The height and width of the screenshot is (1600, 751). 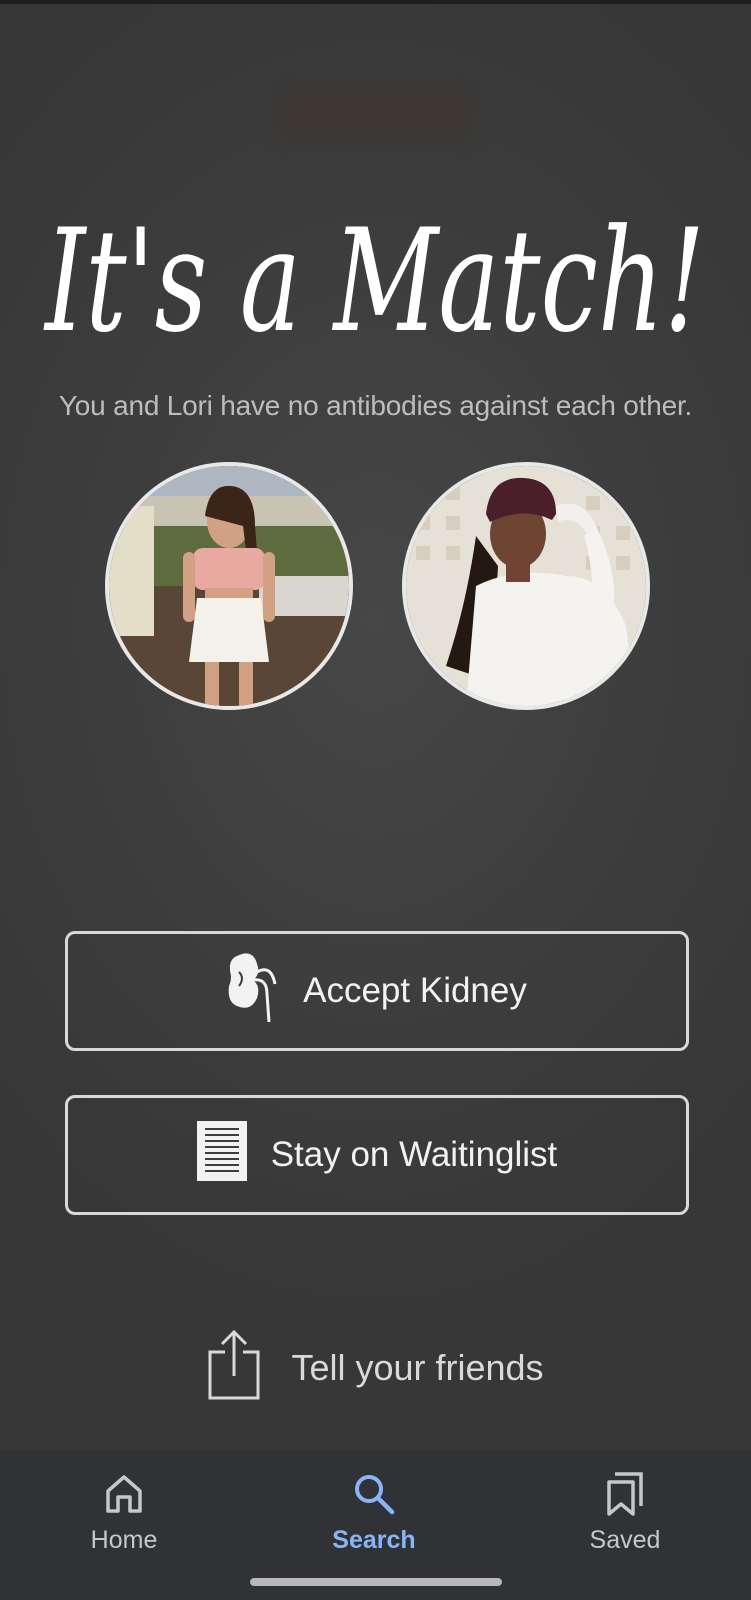 I want to click on tell-your-friends-label: Tell your friends, so click(x=417, y=1367).